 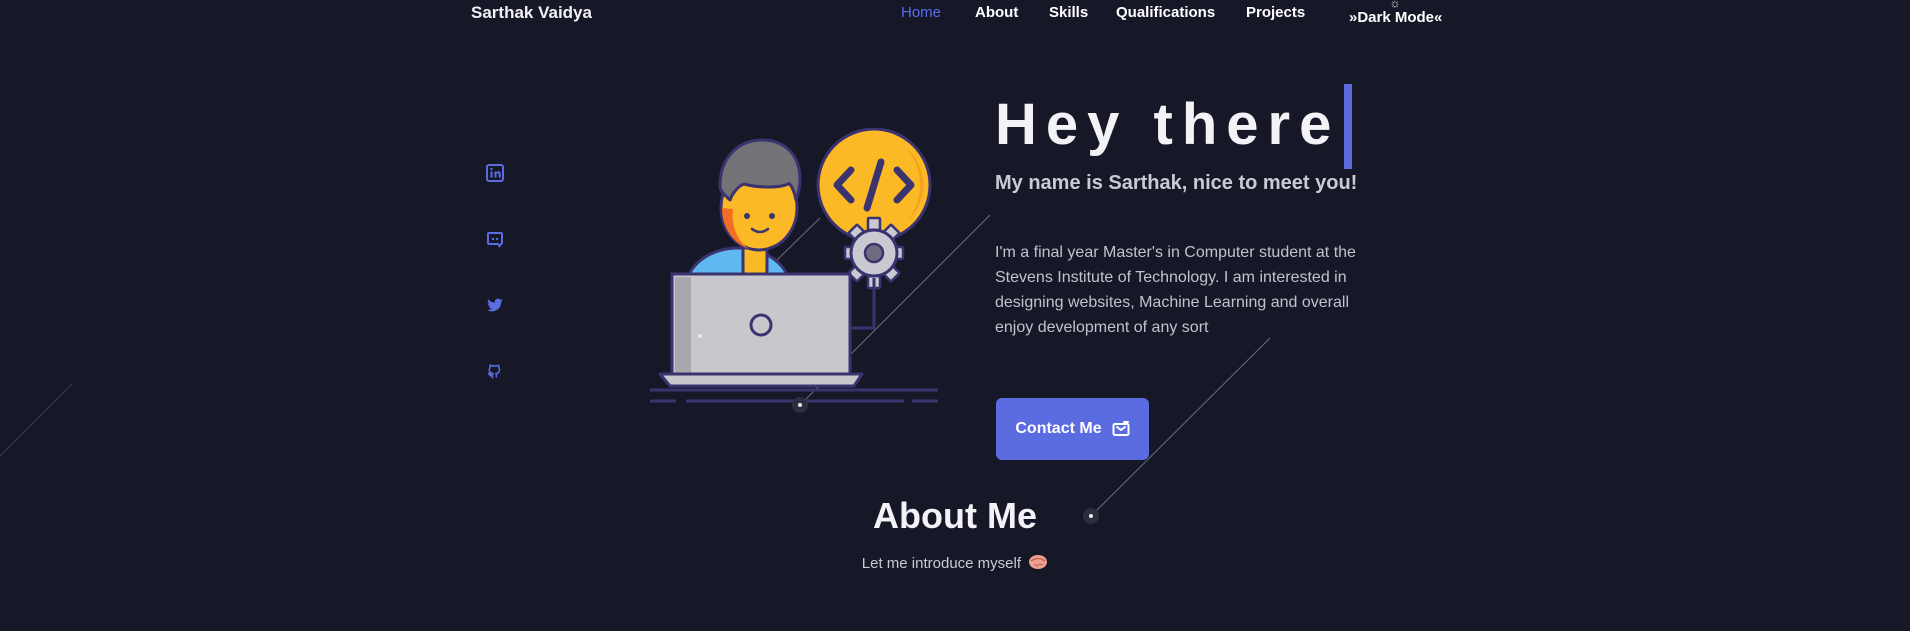 I want to click on contact-button: Contact Me, so click(x=1072, y=429).